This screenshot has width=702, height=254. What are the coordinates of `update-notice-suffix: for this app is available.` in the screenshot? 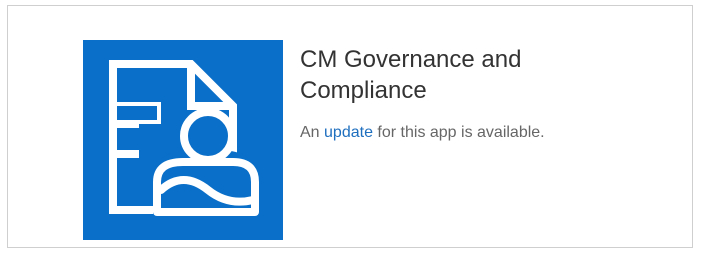 It's located at (461, 132).